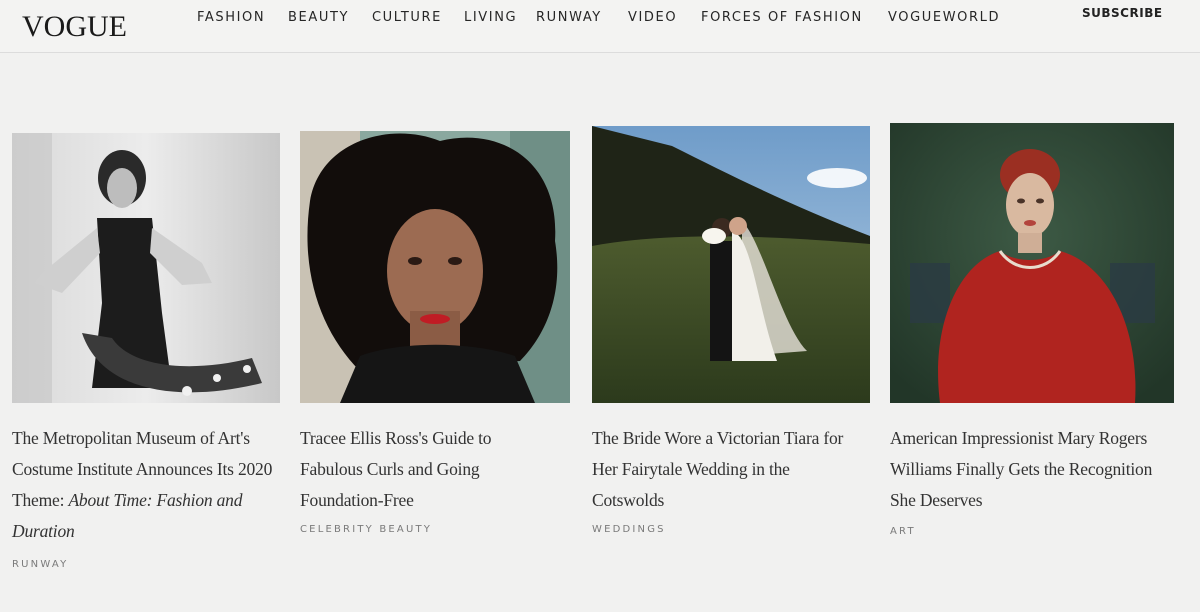  Describe the element at coordinates (569, 17) in the screenshot. I see `nav-runway: RUNWAY` at that location.